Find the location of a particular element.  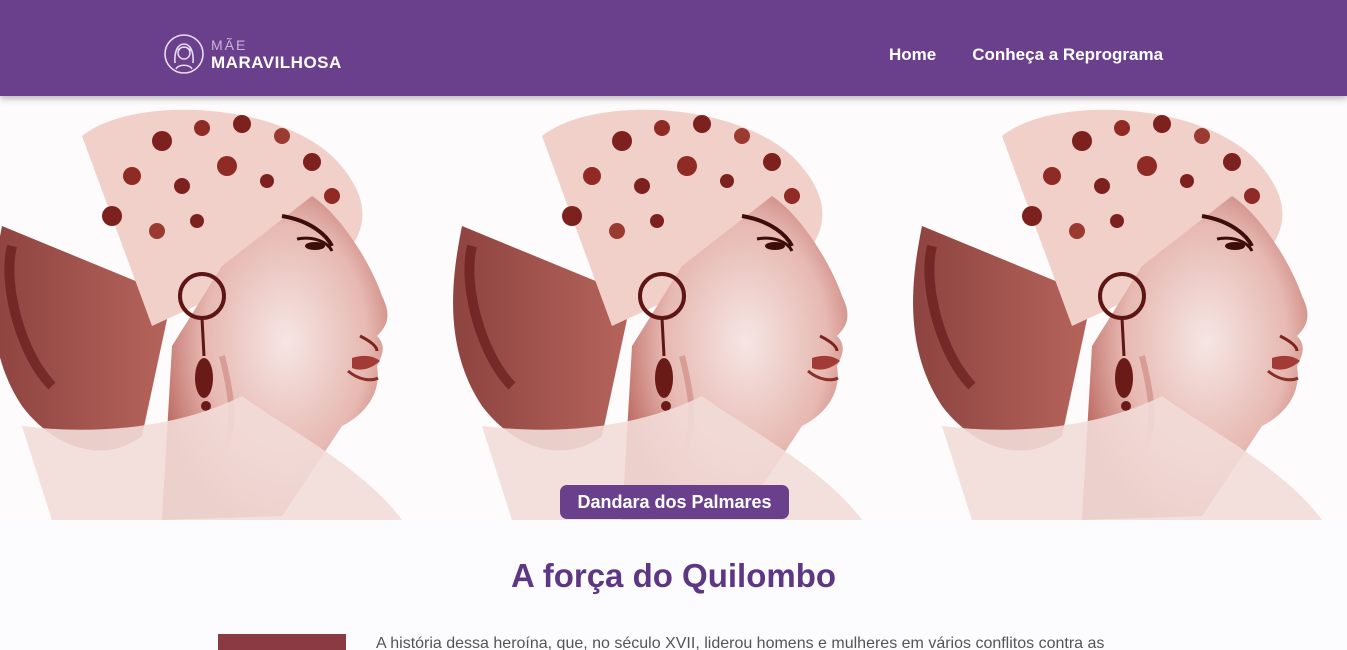

nav-link-conheca-reprograma: Conheça a Reprograma is located at coordinates (1067, 55).